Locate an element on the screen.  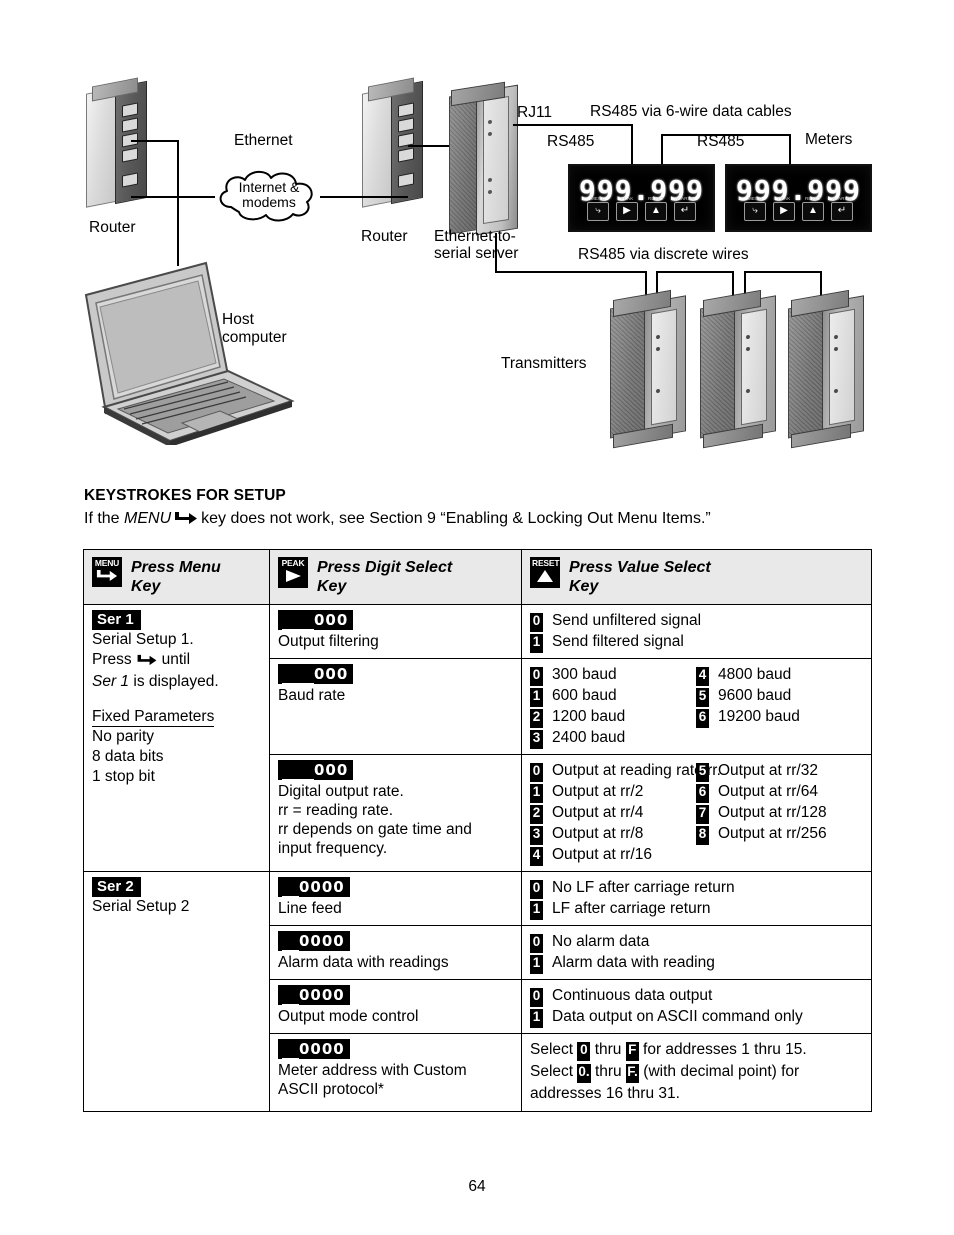
option-item: 2 Output at rr/4 is located at coordinates (613, 813).